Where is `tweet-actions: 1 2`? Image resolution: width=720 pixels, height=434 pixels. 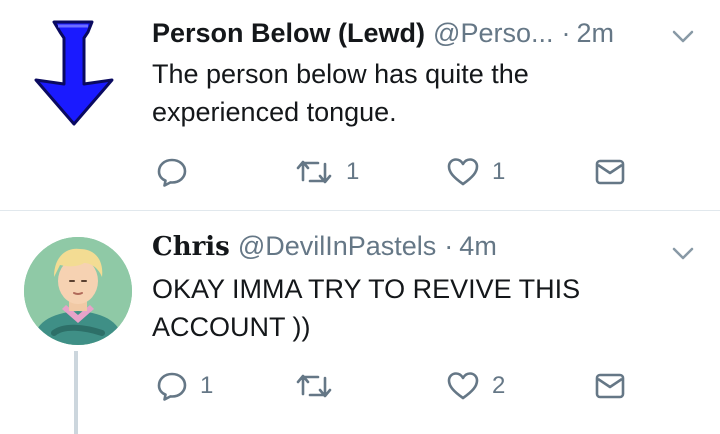
tweet-actions: 1 2 is located at coordinates (400, 386).